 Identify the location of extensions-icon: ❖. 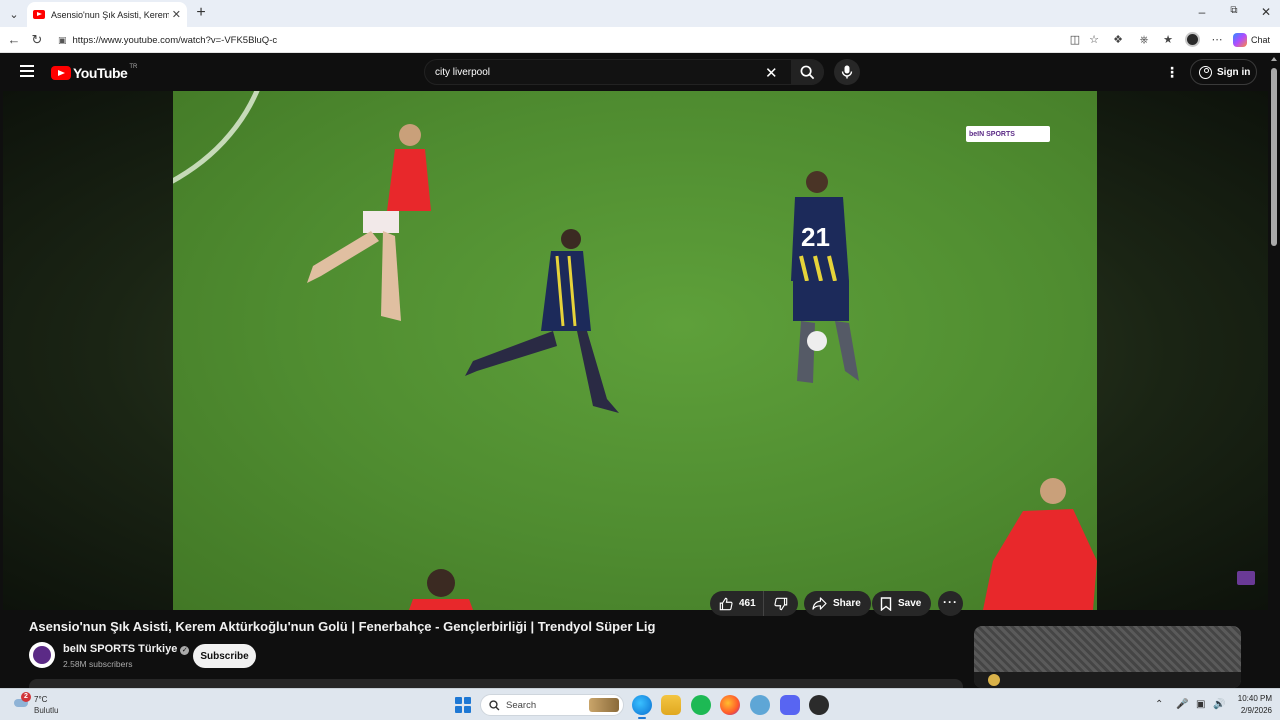
(1118, 40).